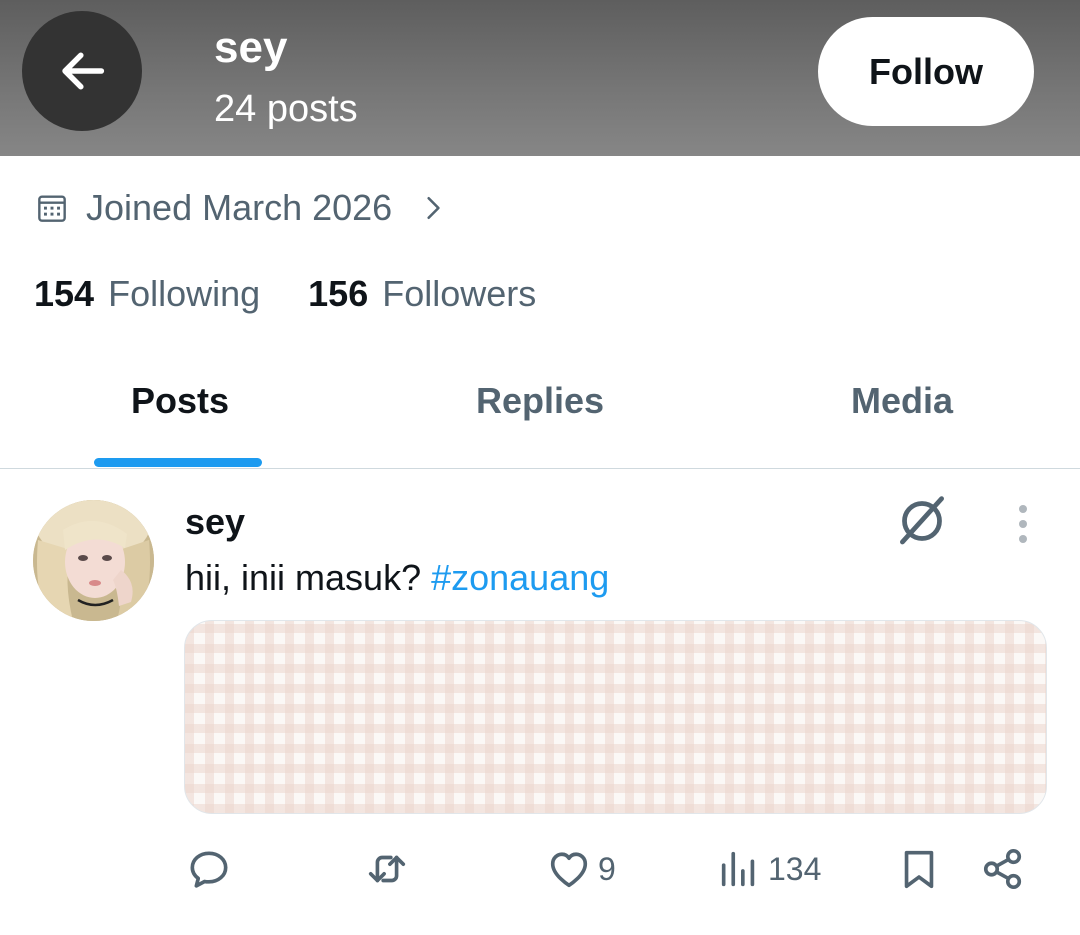 The image size is (1080, 935). Describe the element at coordinates (286, 109) in the screenshot. I see `header-post-count: 24 posts` at that location.